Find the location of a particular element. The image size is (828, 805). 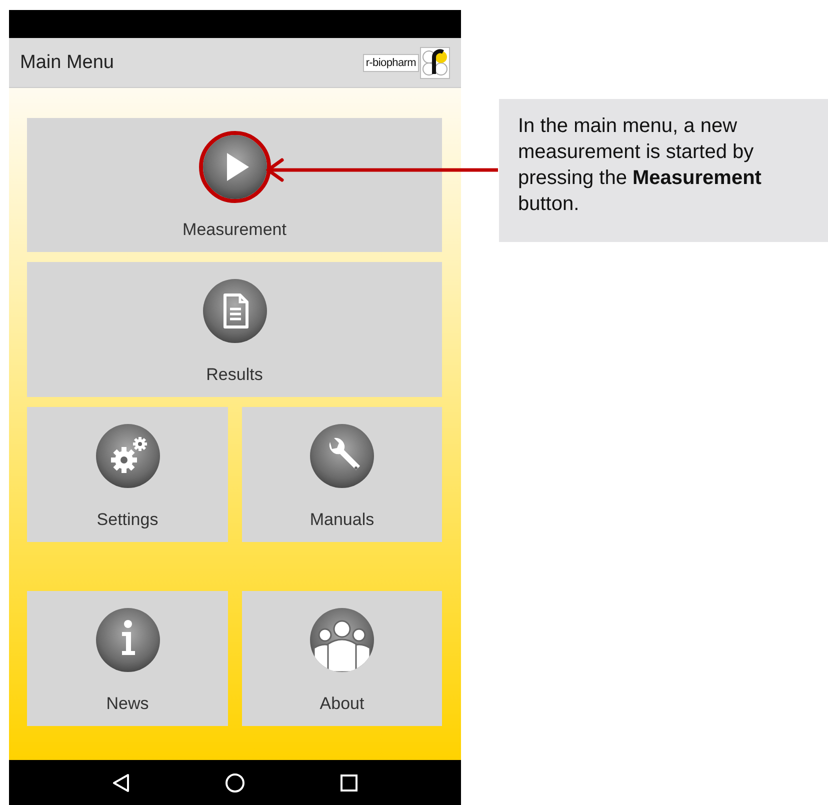

menu-tile: Results is located at coordinates (234, 329).